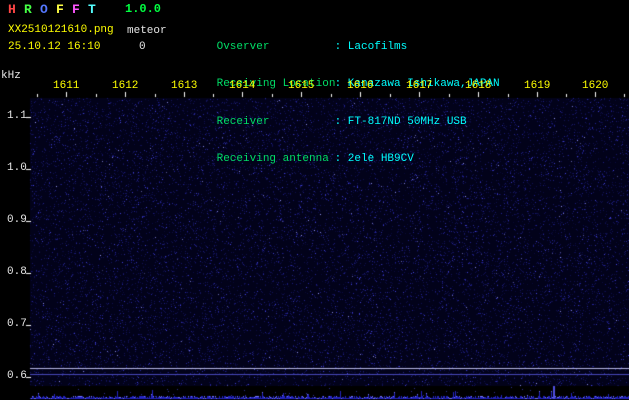  I want to click on y-tick-label: 0.6, so click(17, 376).